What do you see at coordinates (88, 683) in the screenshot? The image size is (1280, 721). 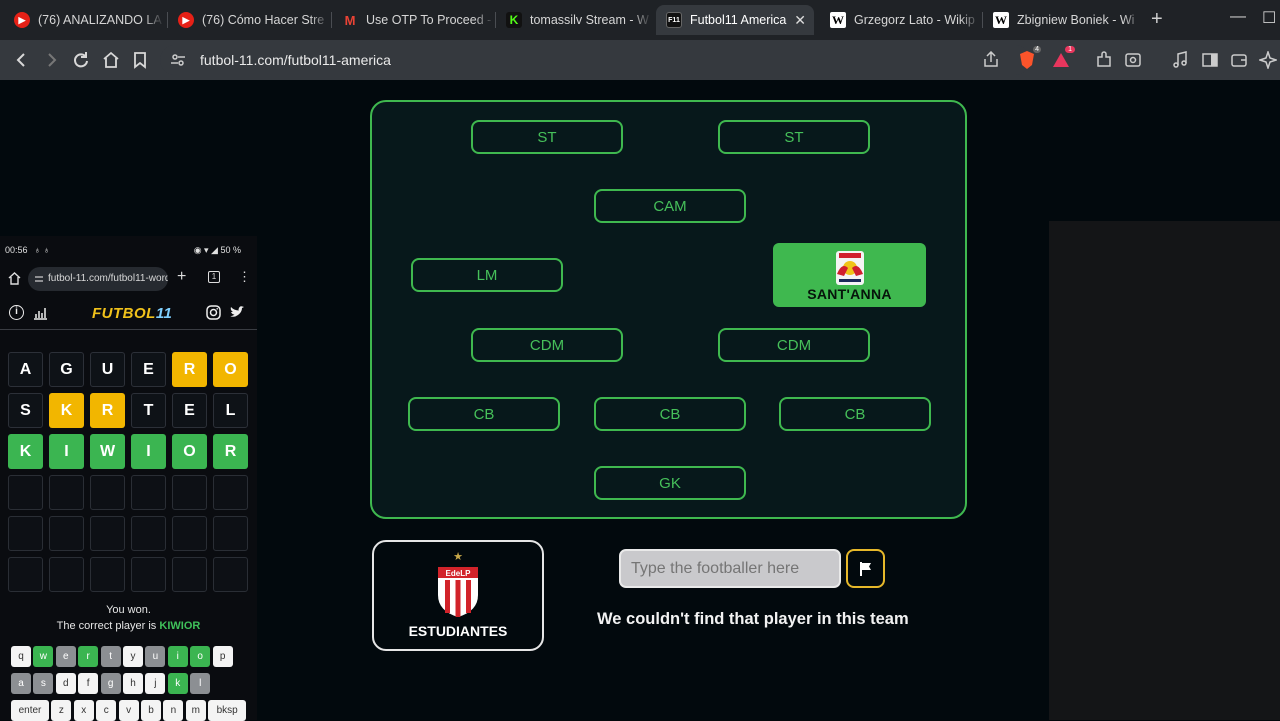 I see `key-f: f` at bounding box center [88, 683].